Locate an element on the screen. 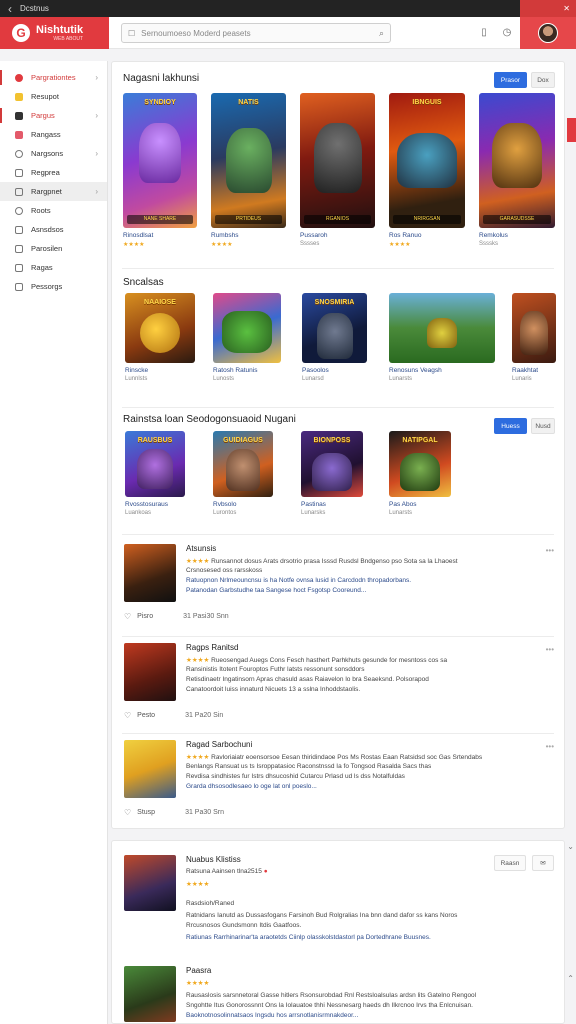  game-card: Renosuns Veagsh Lunarsts is located at coordinates (442, 337).